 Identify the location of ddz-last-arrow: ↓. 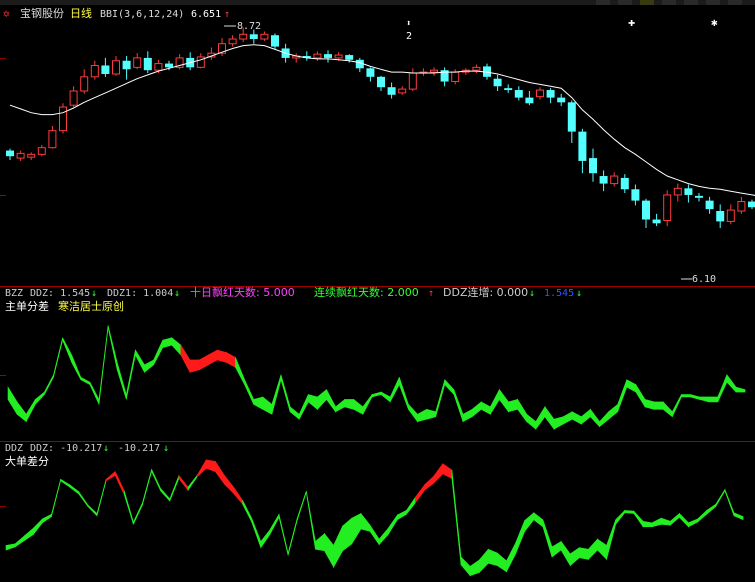
(579, 293).